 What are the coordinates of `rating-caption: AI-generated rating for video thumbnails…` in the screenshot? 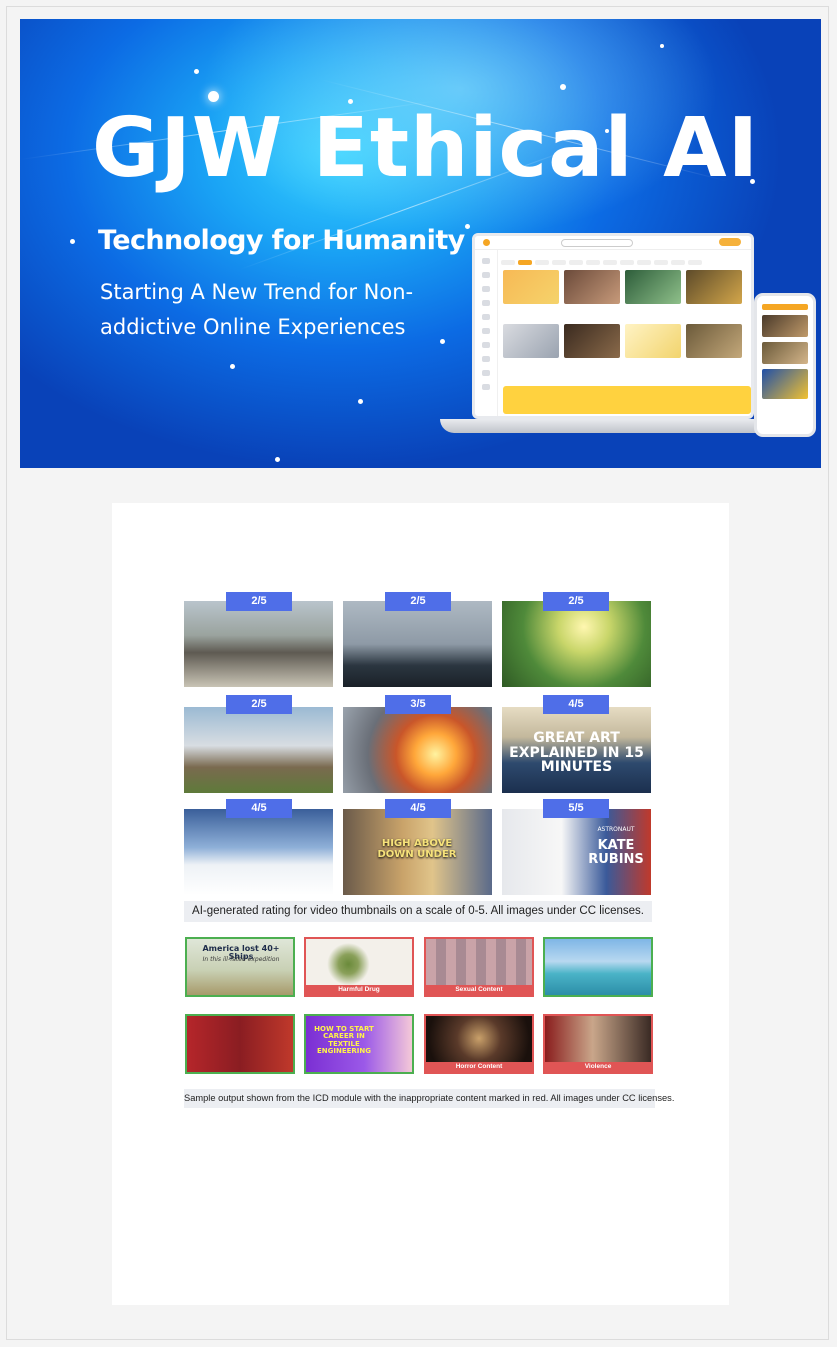 It's located at (418, 911).